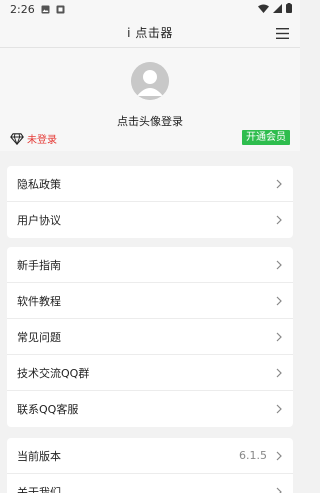 The width and height of the screenshot is (320, 493). What do you see at coordinates (150, 265) in the screenshot?
I see `list-item-beginner-guide: 新手指南` at bounding box center [150, 265].